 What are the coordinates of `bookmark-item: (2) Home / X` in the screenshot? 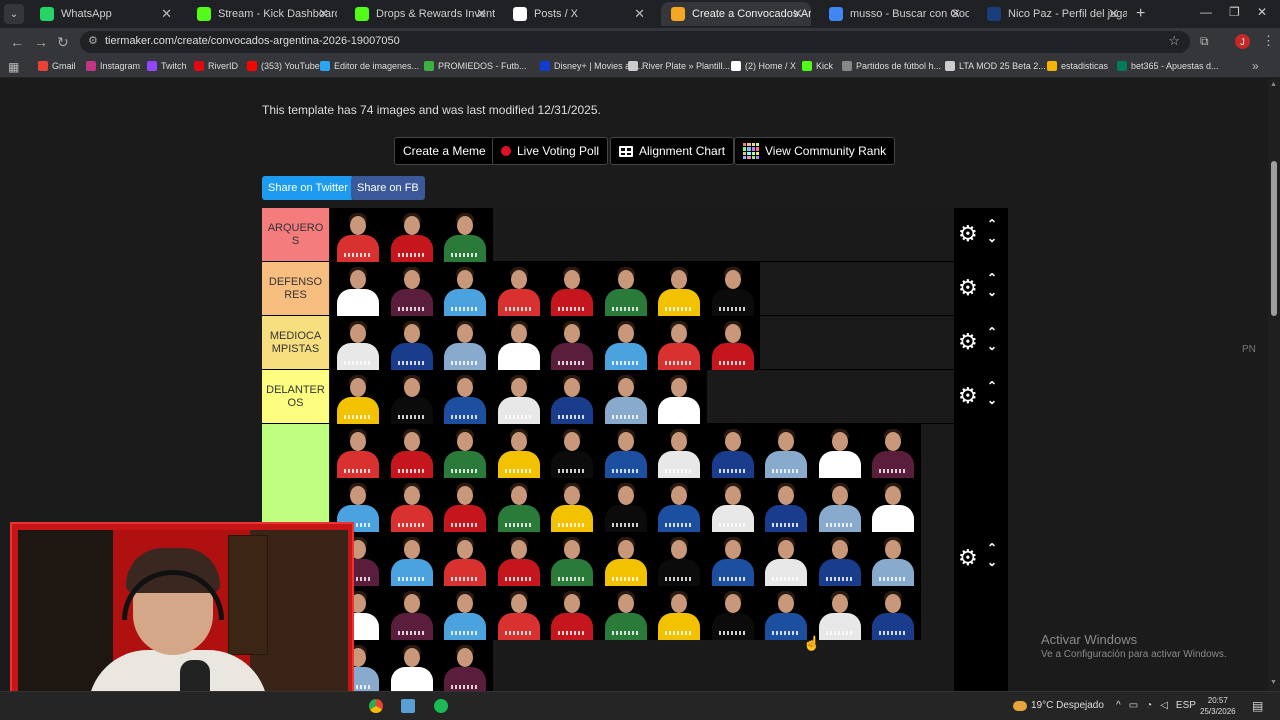 It's located at (763, 66).